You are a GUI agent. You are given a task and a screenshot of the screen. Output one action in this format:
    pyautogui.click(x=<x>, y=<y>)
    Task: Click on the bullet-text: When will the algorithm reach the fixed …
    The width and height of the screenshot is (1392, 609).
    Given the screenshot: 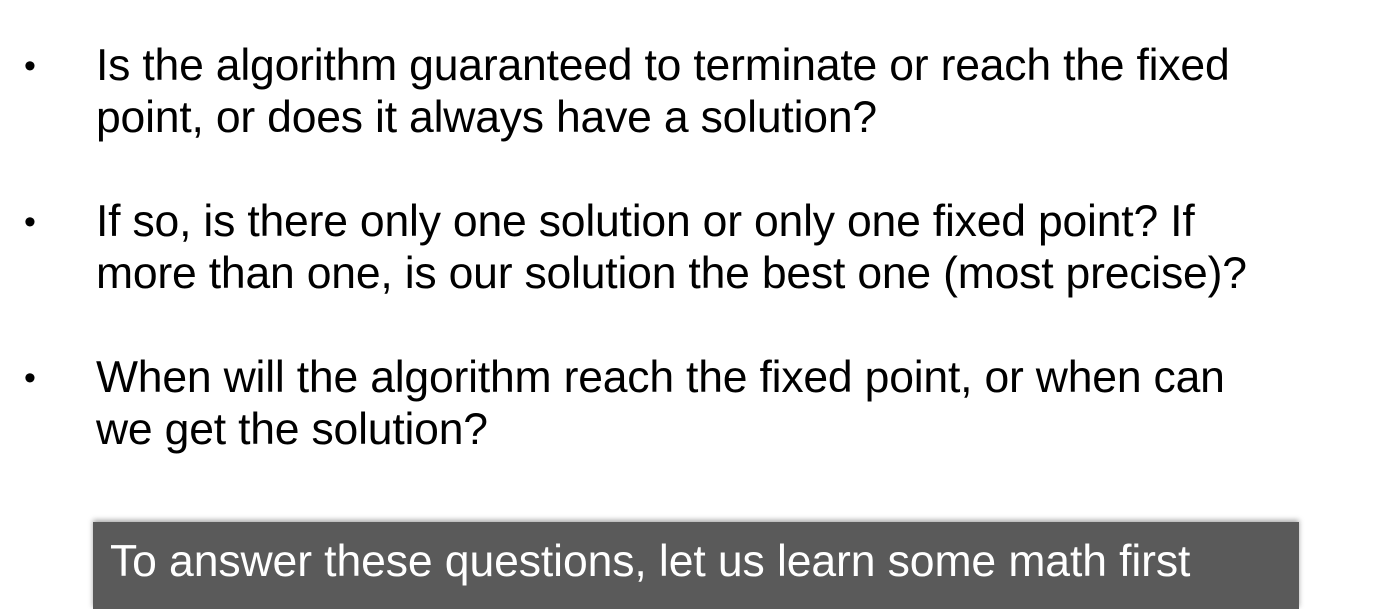 What is the action you would take?
    pyautogui.click(x=660, y=403)
    